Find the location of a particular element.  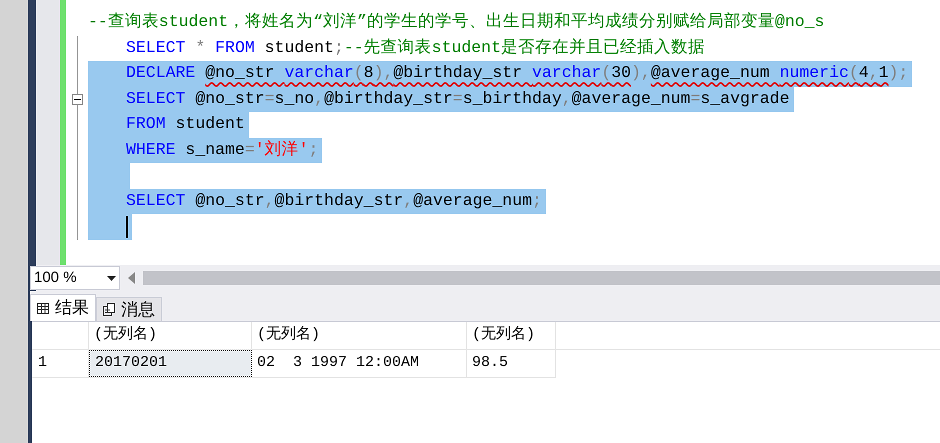

table-cell: 98.5 is located at coordinates (511, 363).